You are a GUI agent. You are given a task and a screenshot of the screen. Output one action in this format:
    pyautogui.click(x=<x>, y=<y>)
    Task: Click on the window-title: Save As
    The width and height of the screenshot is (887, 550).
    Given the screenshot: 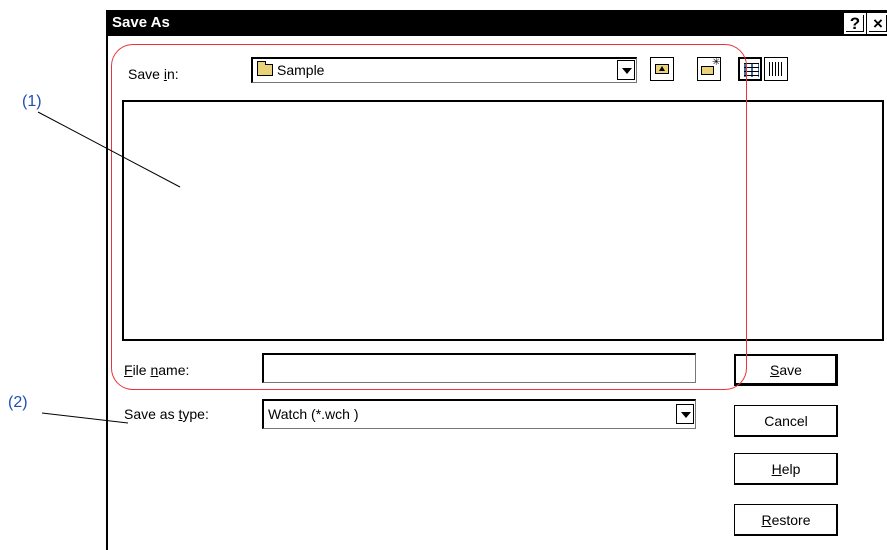 What is the action you would take?
    pyautogui.click(x=141, y=22)
    